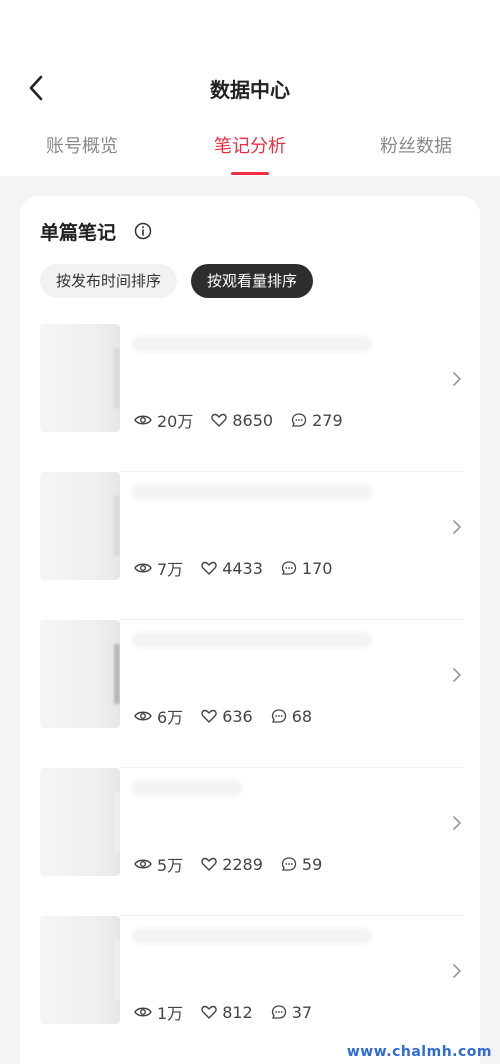 This screenshot has height=1064, width=500. Describe the element at coordinates (250, 990) in the screenshot. I see `note-item: 1万 812 37` at that location.